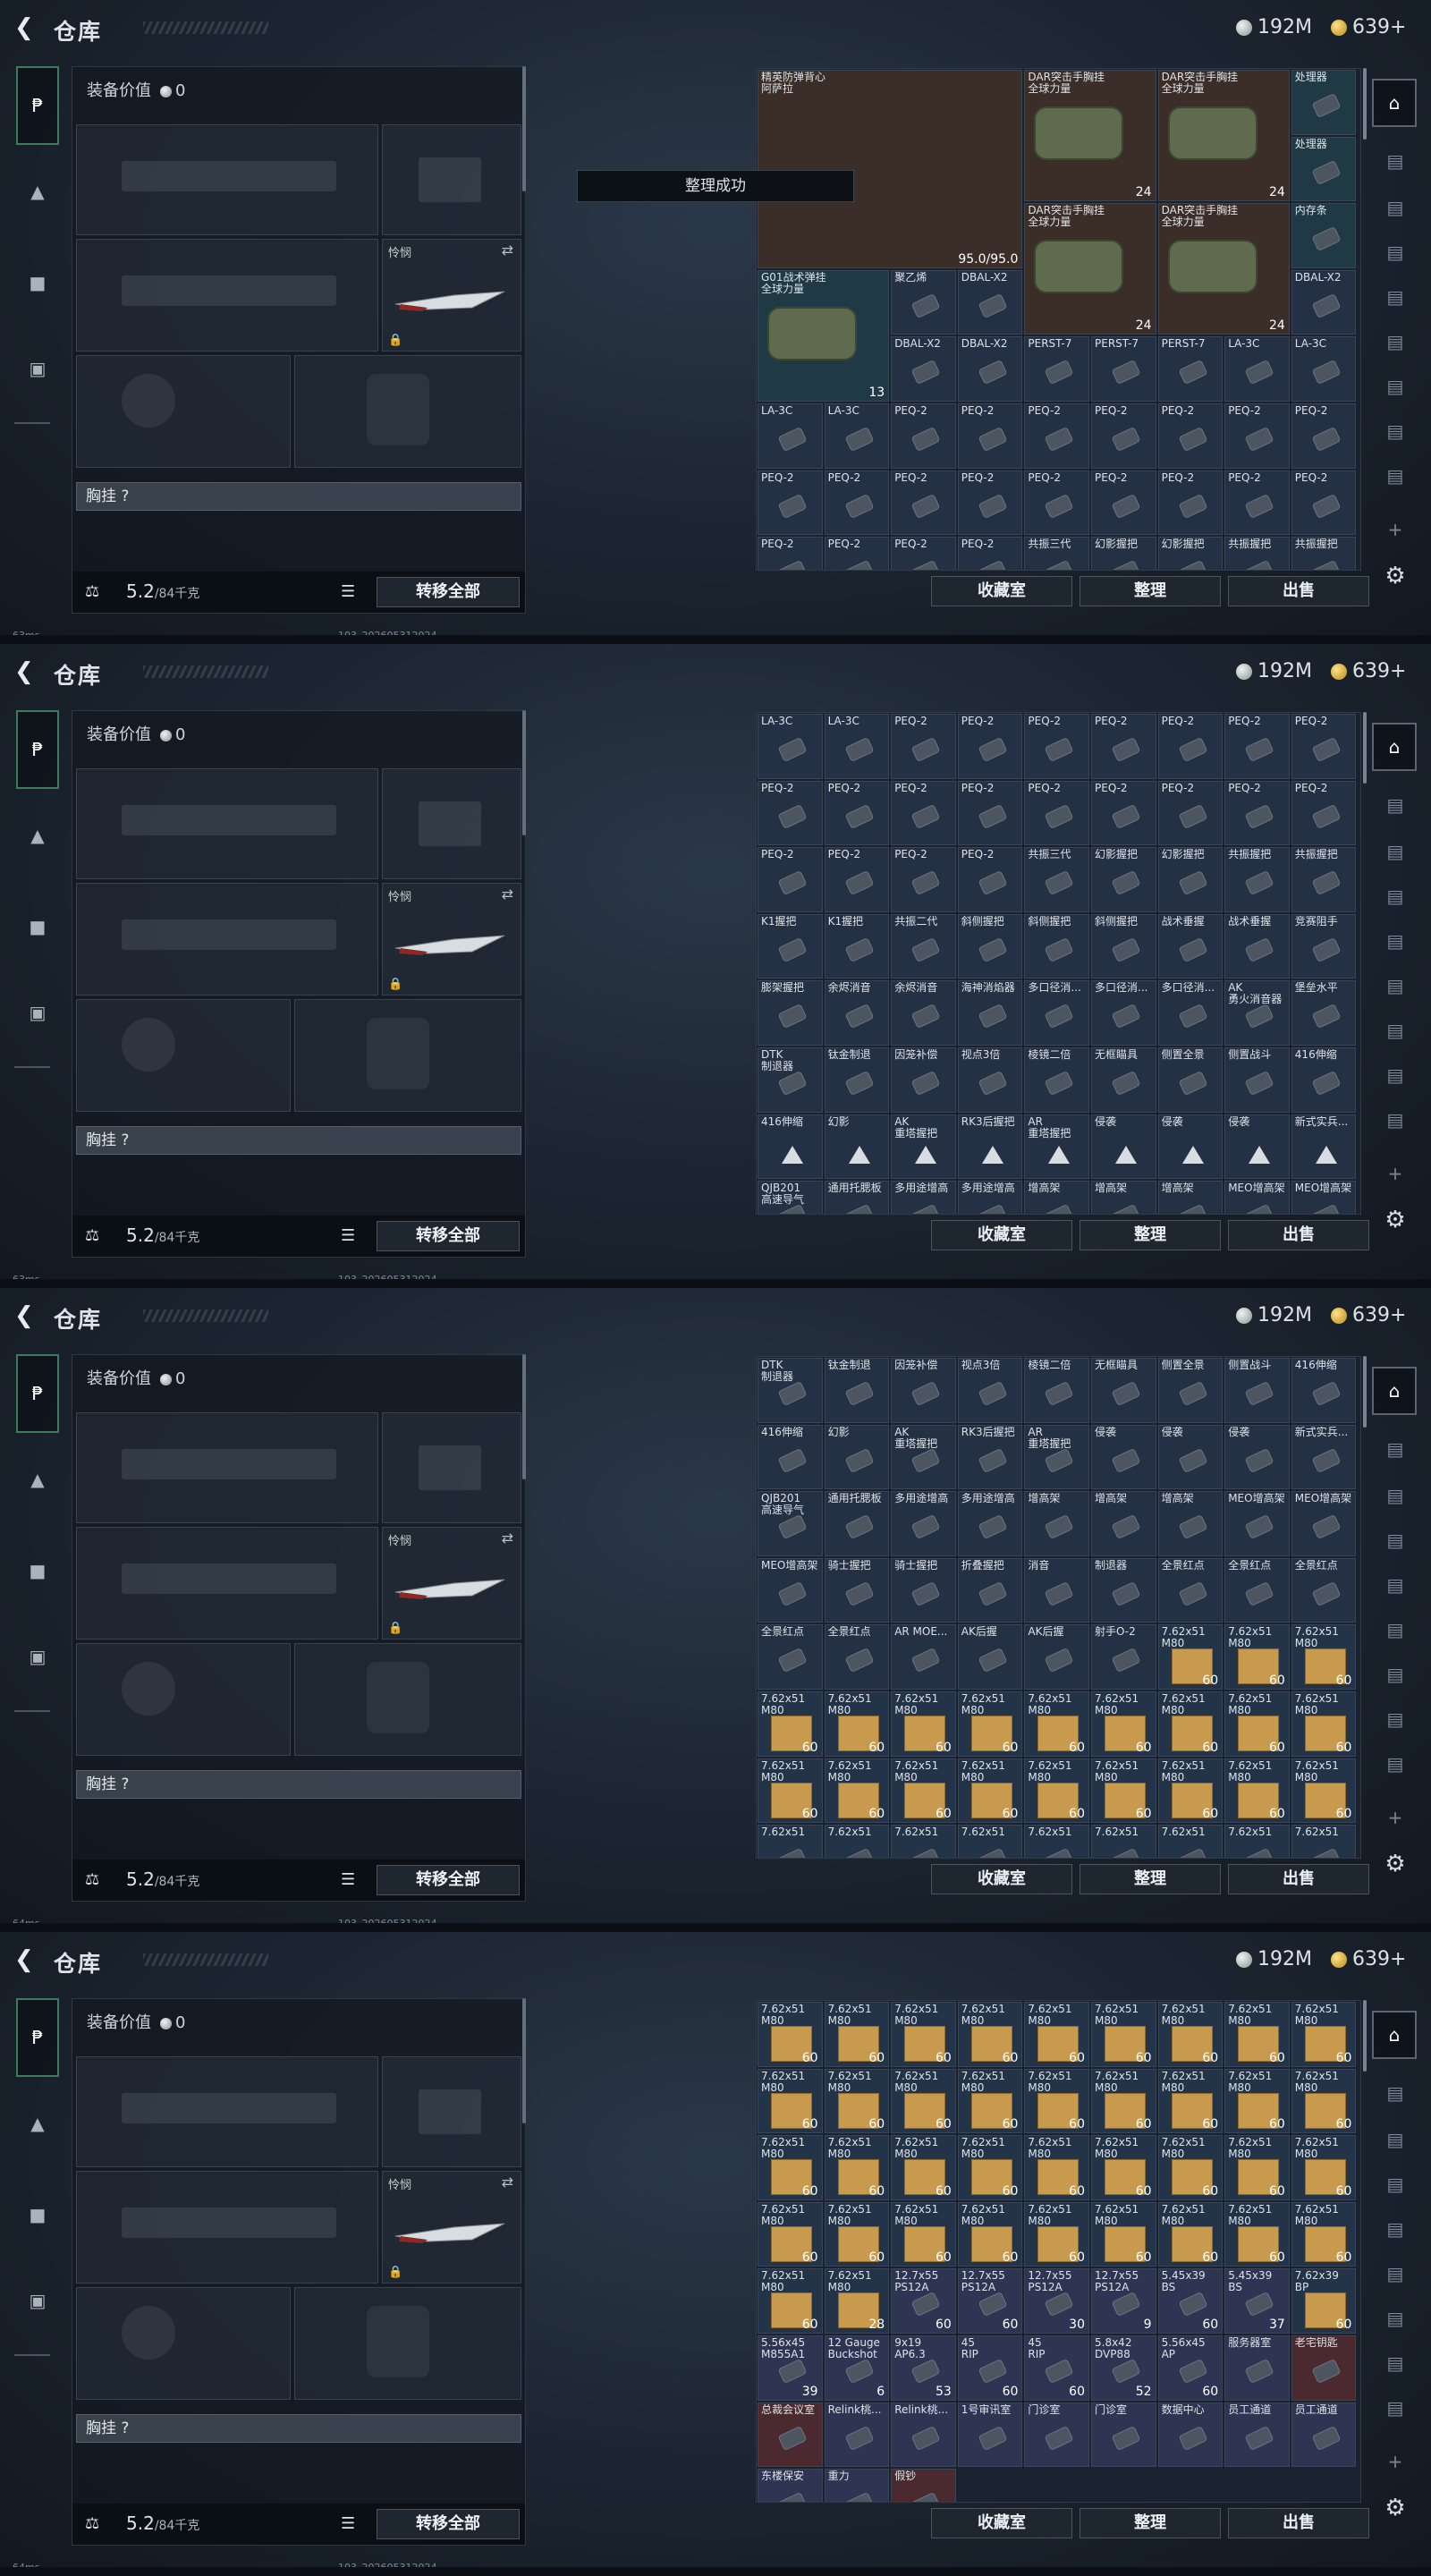 The width and height of the screenshot is (1431, 2576). What do you see at coordinates (1396, 1764) in the screenshot?
I see `storage-tab-8-icon: ▤` at bounding box center [1396, 1764].